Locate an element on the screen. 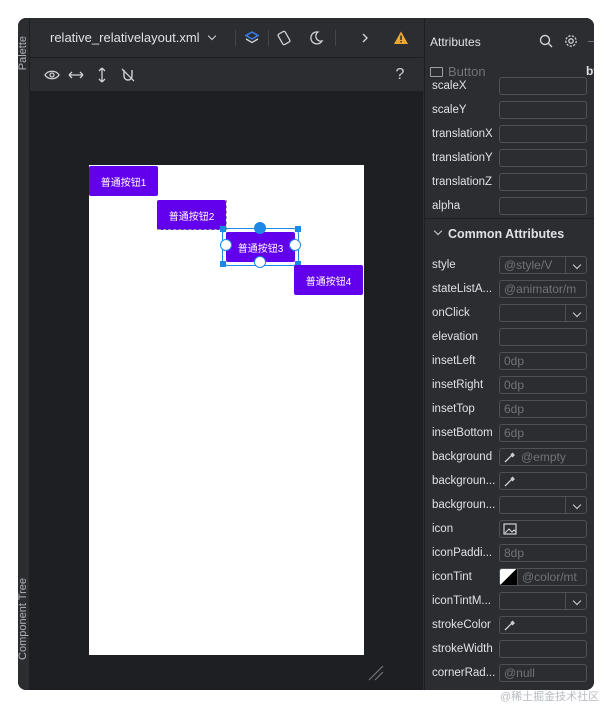 The image size is (614, 708). attribute-value: @color/mt is located at coordinates (549, 577).